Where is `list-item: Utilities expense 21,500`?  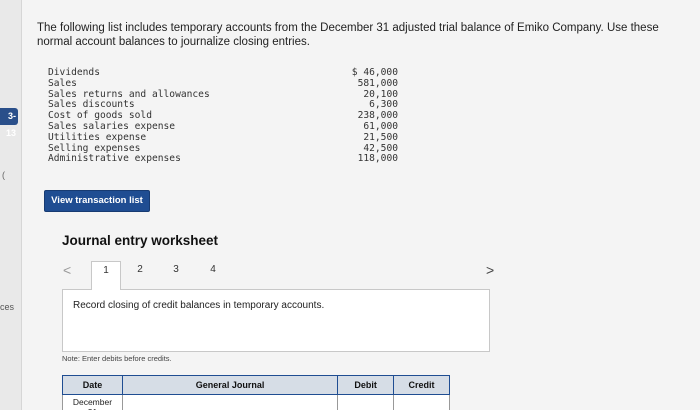 list-item: Utilities expense 21,500 is located at coordinates (223, 137).